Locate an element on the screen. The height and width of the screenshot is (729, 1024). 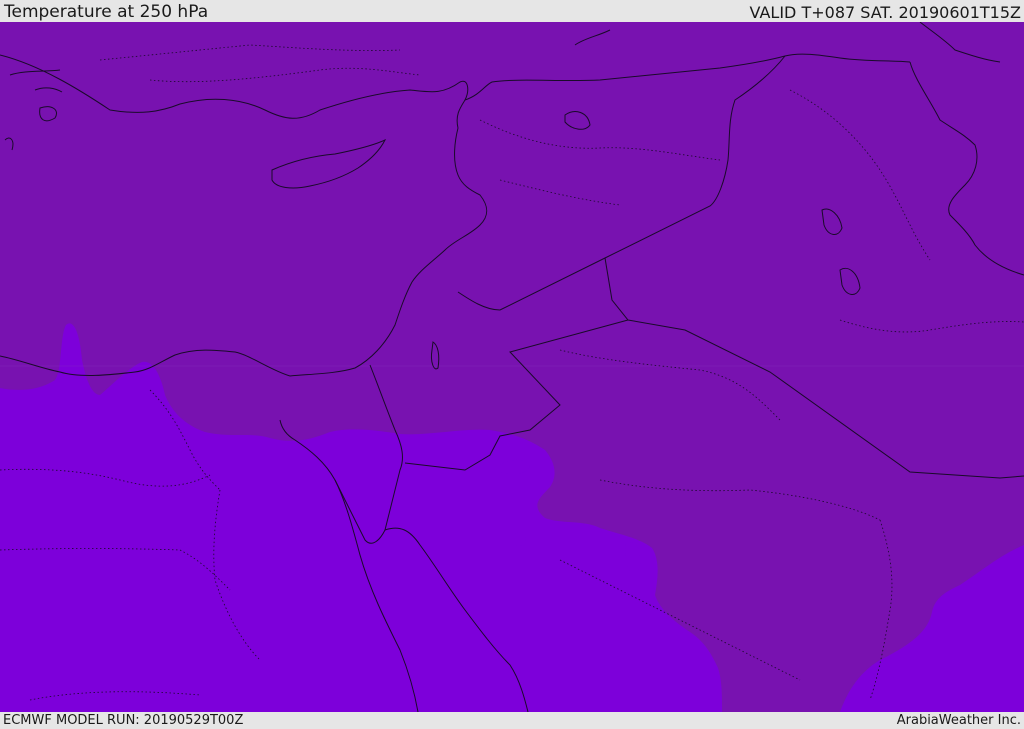
provider-label: ArabiaWeather Inc. is located at coordinates (958, 720).